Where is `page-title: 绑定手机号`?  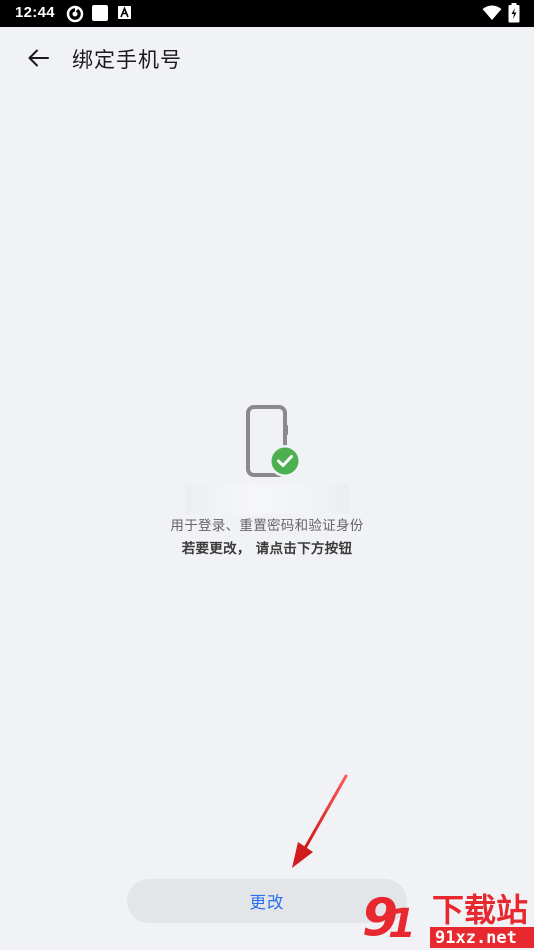
page-title: 绑定手机号 is located at coordinates (127, 60).